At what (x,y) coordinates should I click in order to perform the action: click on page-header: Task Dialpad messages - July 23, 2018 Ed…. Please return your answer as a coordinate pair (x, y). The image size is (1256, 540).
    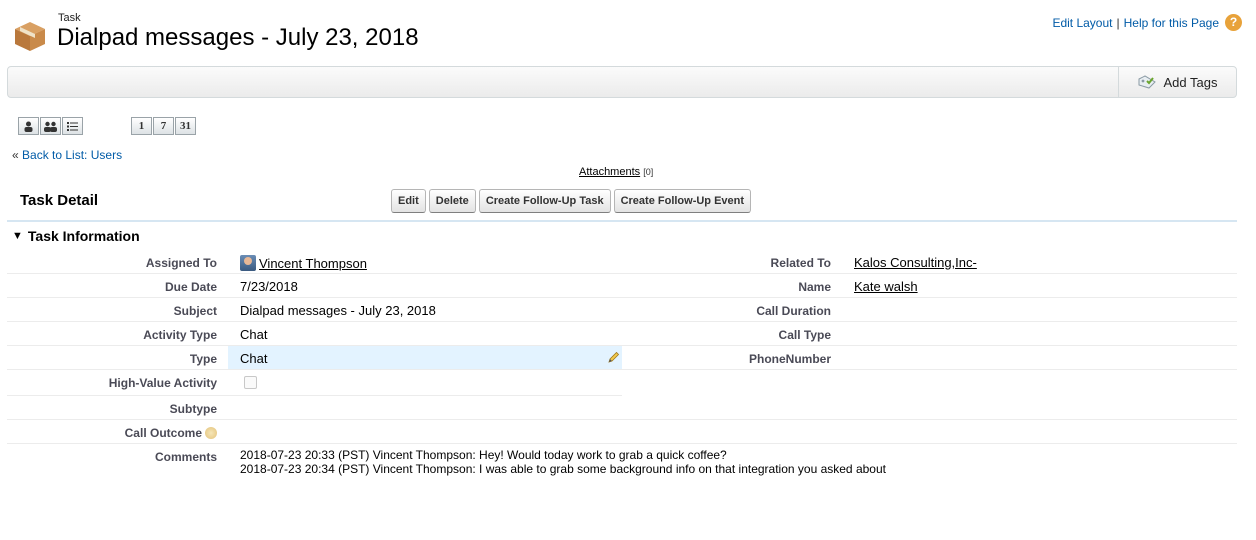
    Looking at the image, I should click on (628, 35).